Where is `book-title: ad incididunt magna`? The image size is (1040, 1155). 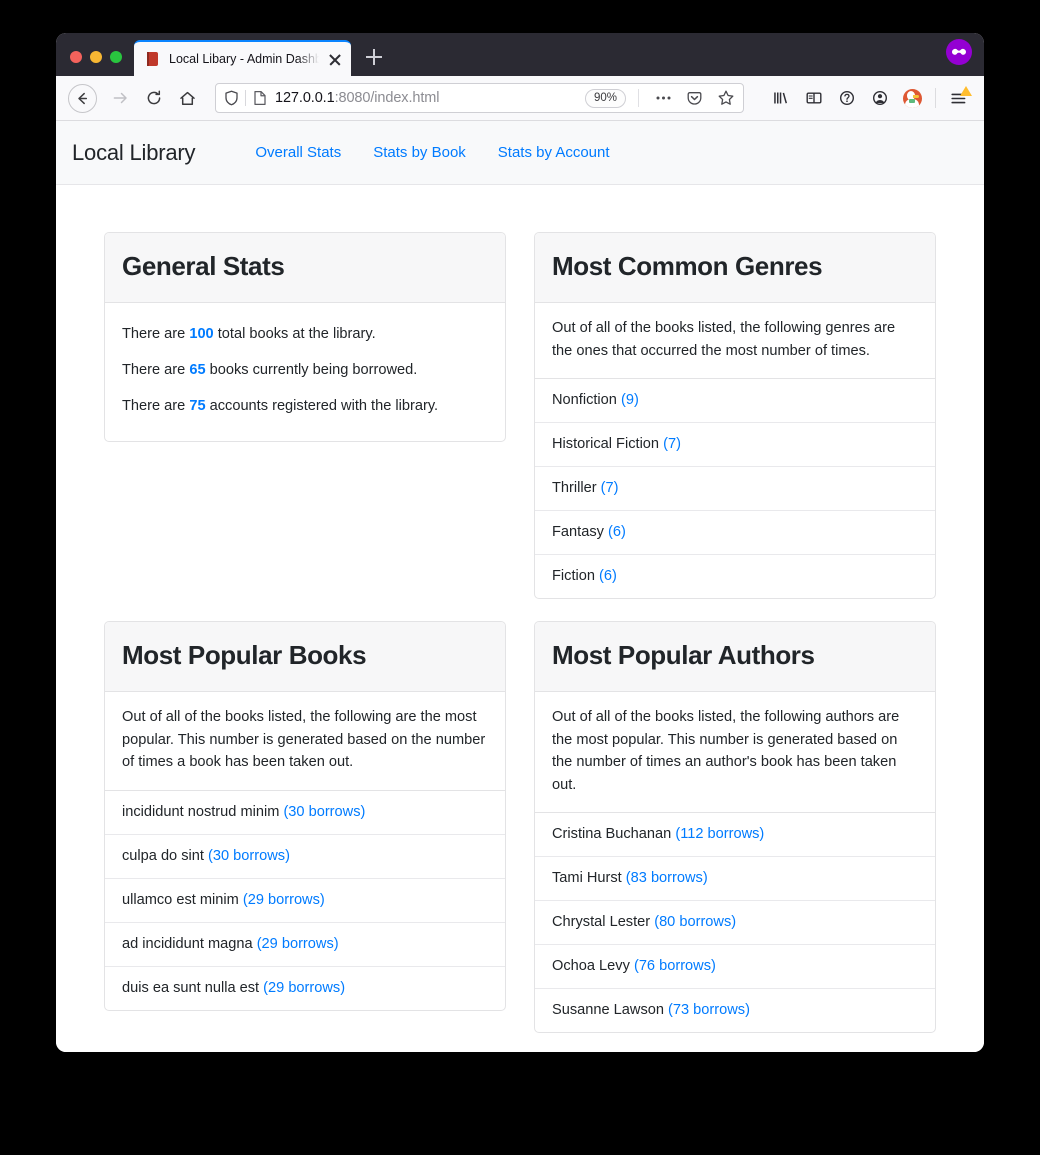
book-title: ad incididunt magna is located at coordinates (187, 943).